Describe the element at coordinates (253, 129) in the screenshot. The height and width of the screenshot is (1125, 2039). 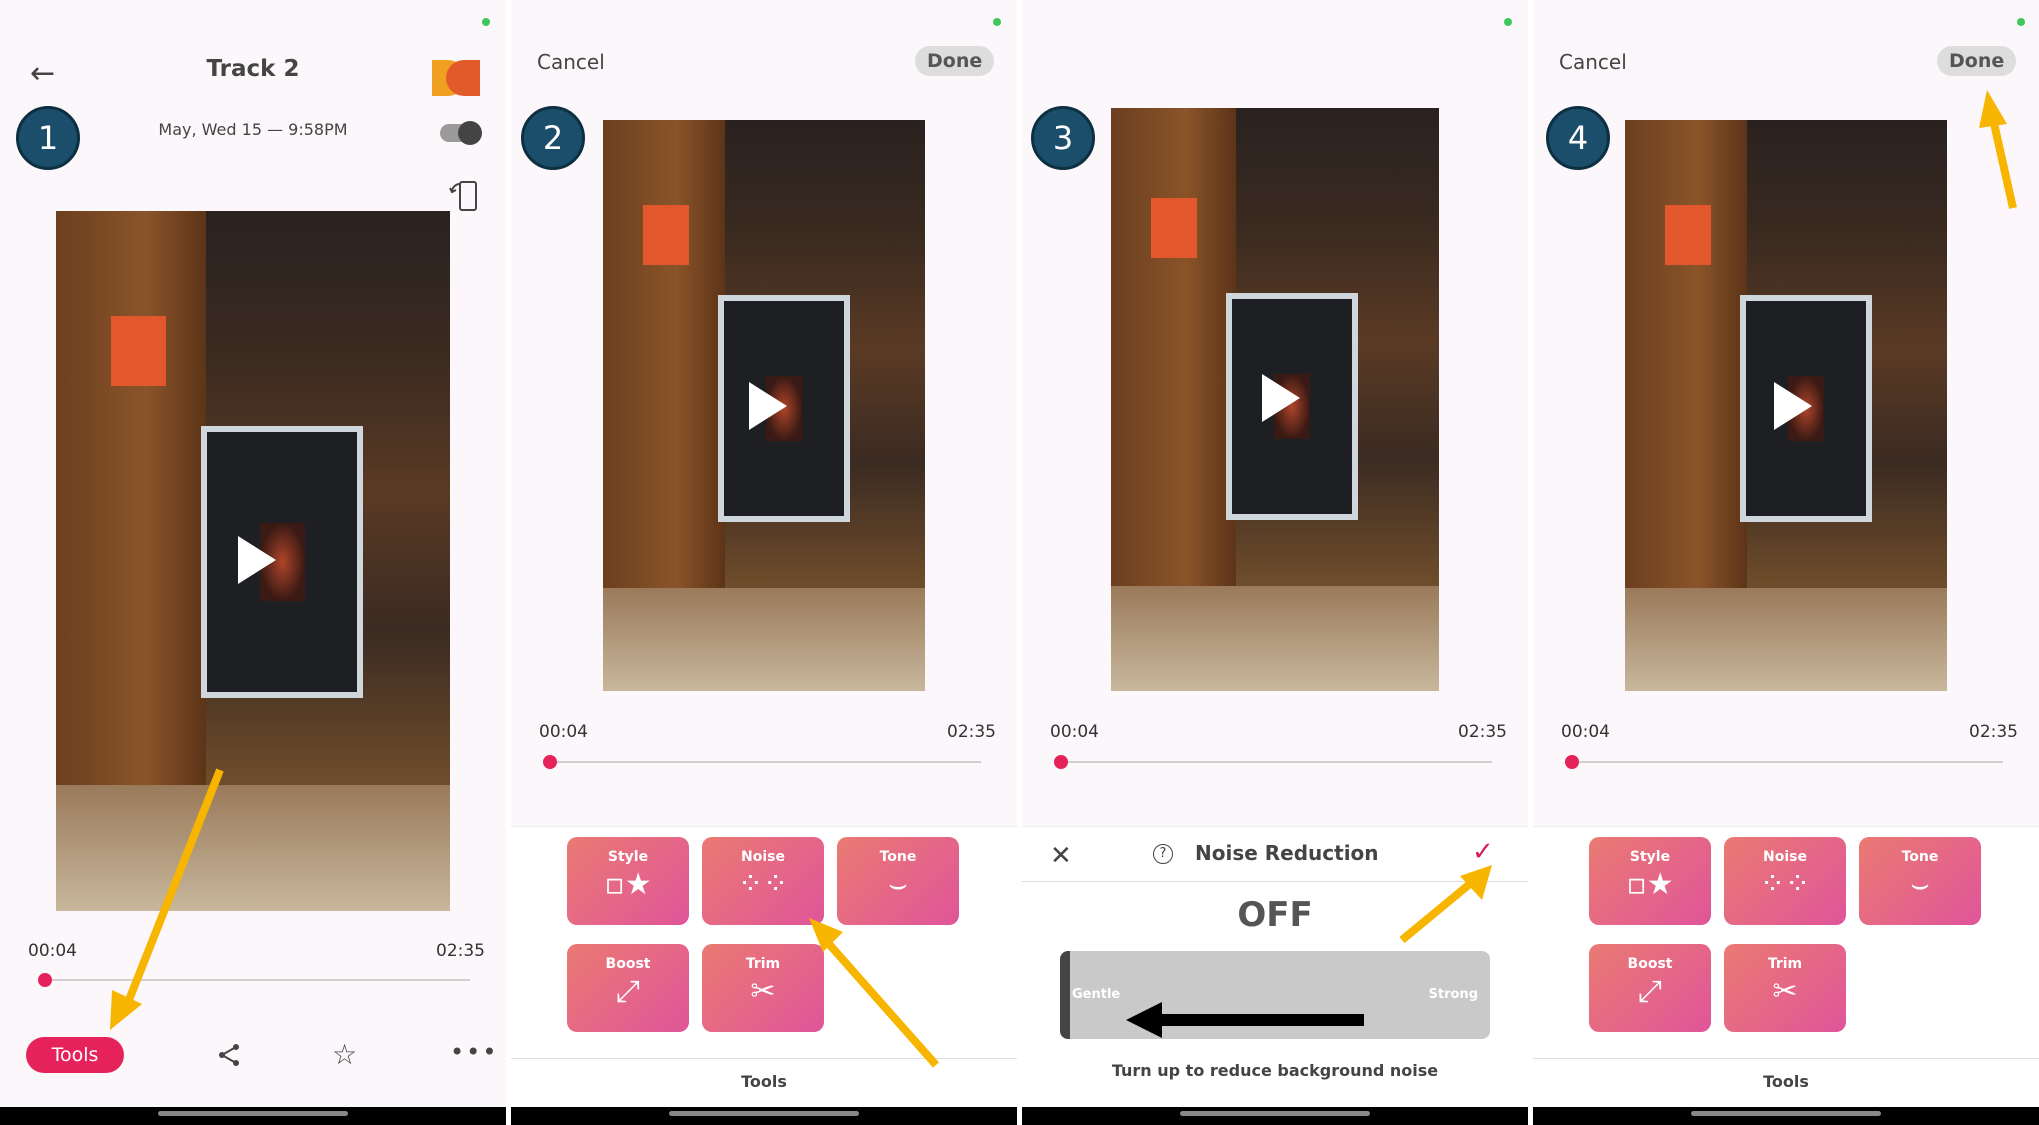
I see `recording-date: May, Wed 15 — 9:58PM` at that location.